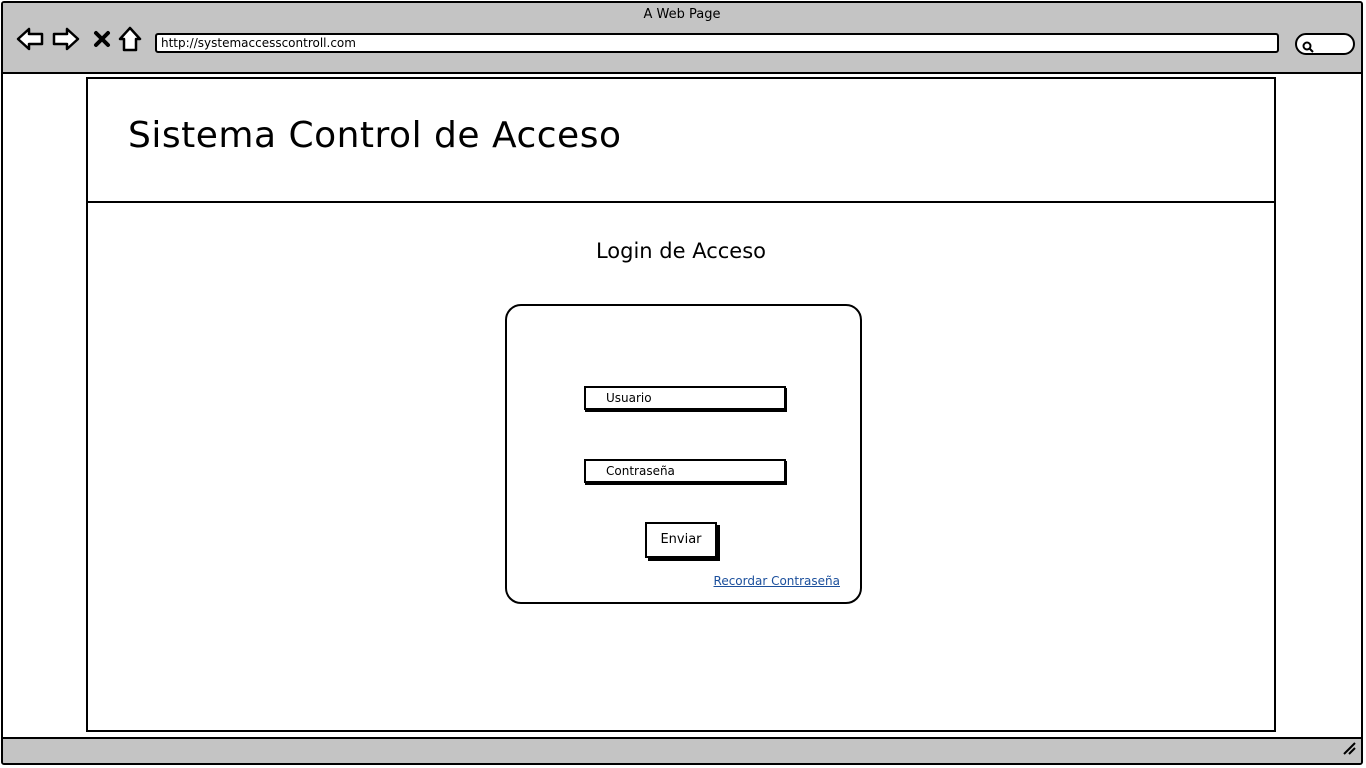  Describe the element at coordinates (681, 540) in the screenshot. I see `submit-button: Enviar` at that location.